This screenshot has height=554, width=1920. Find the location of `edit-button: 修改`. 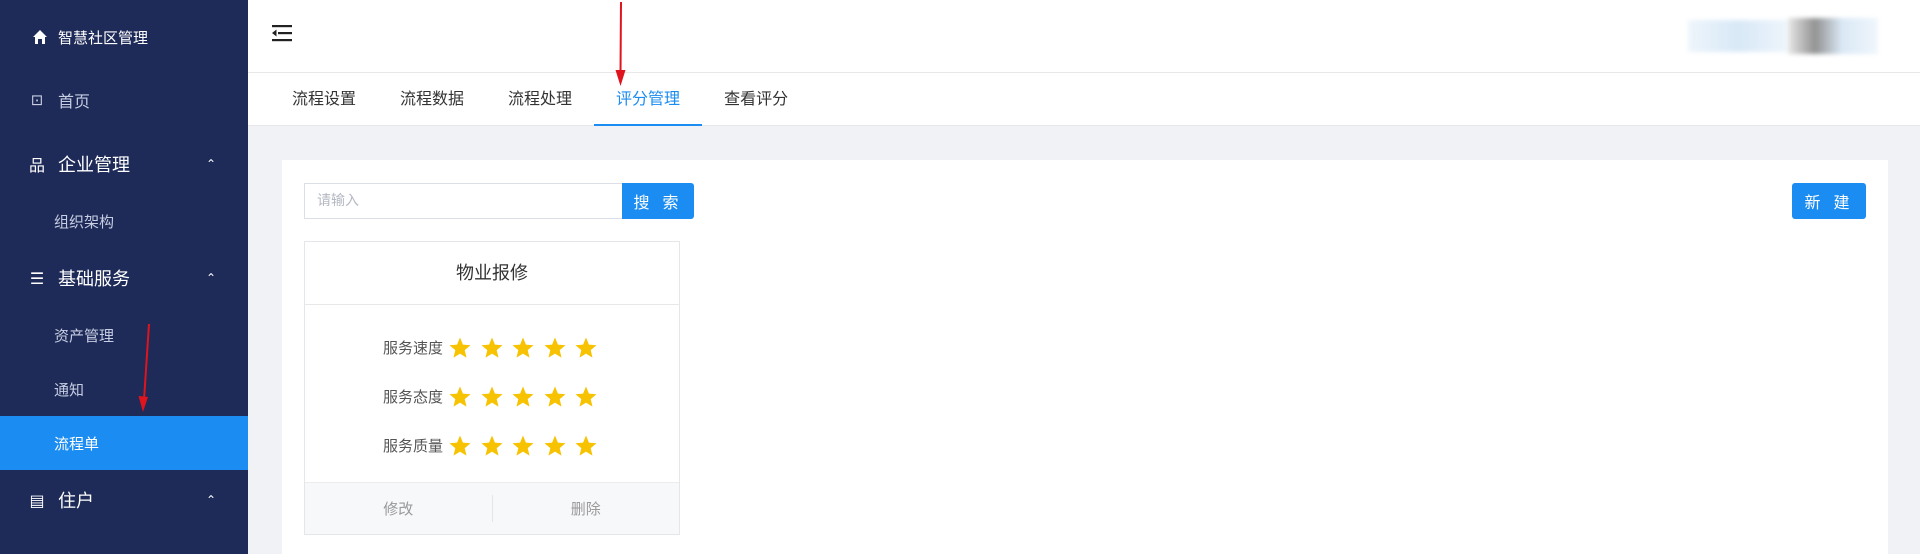

edit-button: 修改 is located at coordinates (398, 508).